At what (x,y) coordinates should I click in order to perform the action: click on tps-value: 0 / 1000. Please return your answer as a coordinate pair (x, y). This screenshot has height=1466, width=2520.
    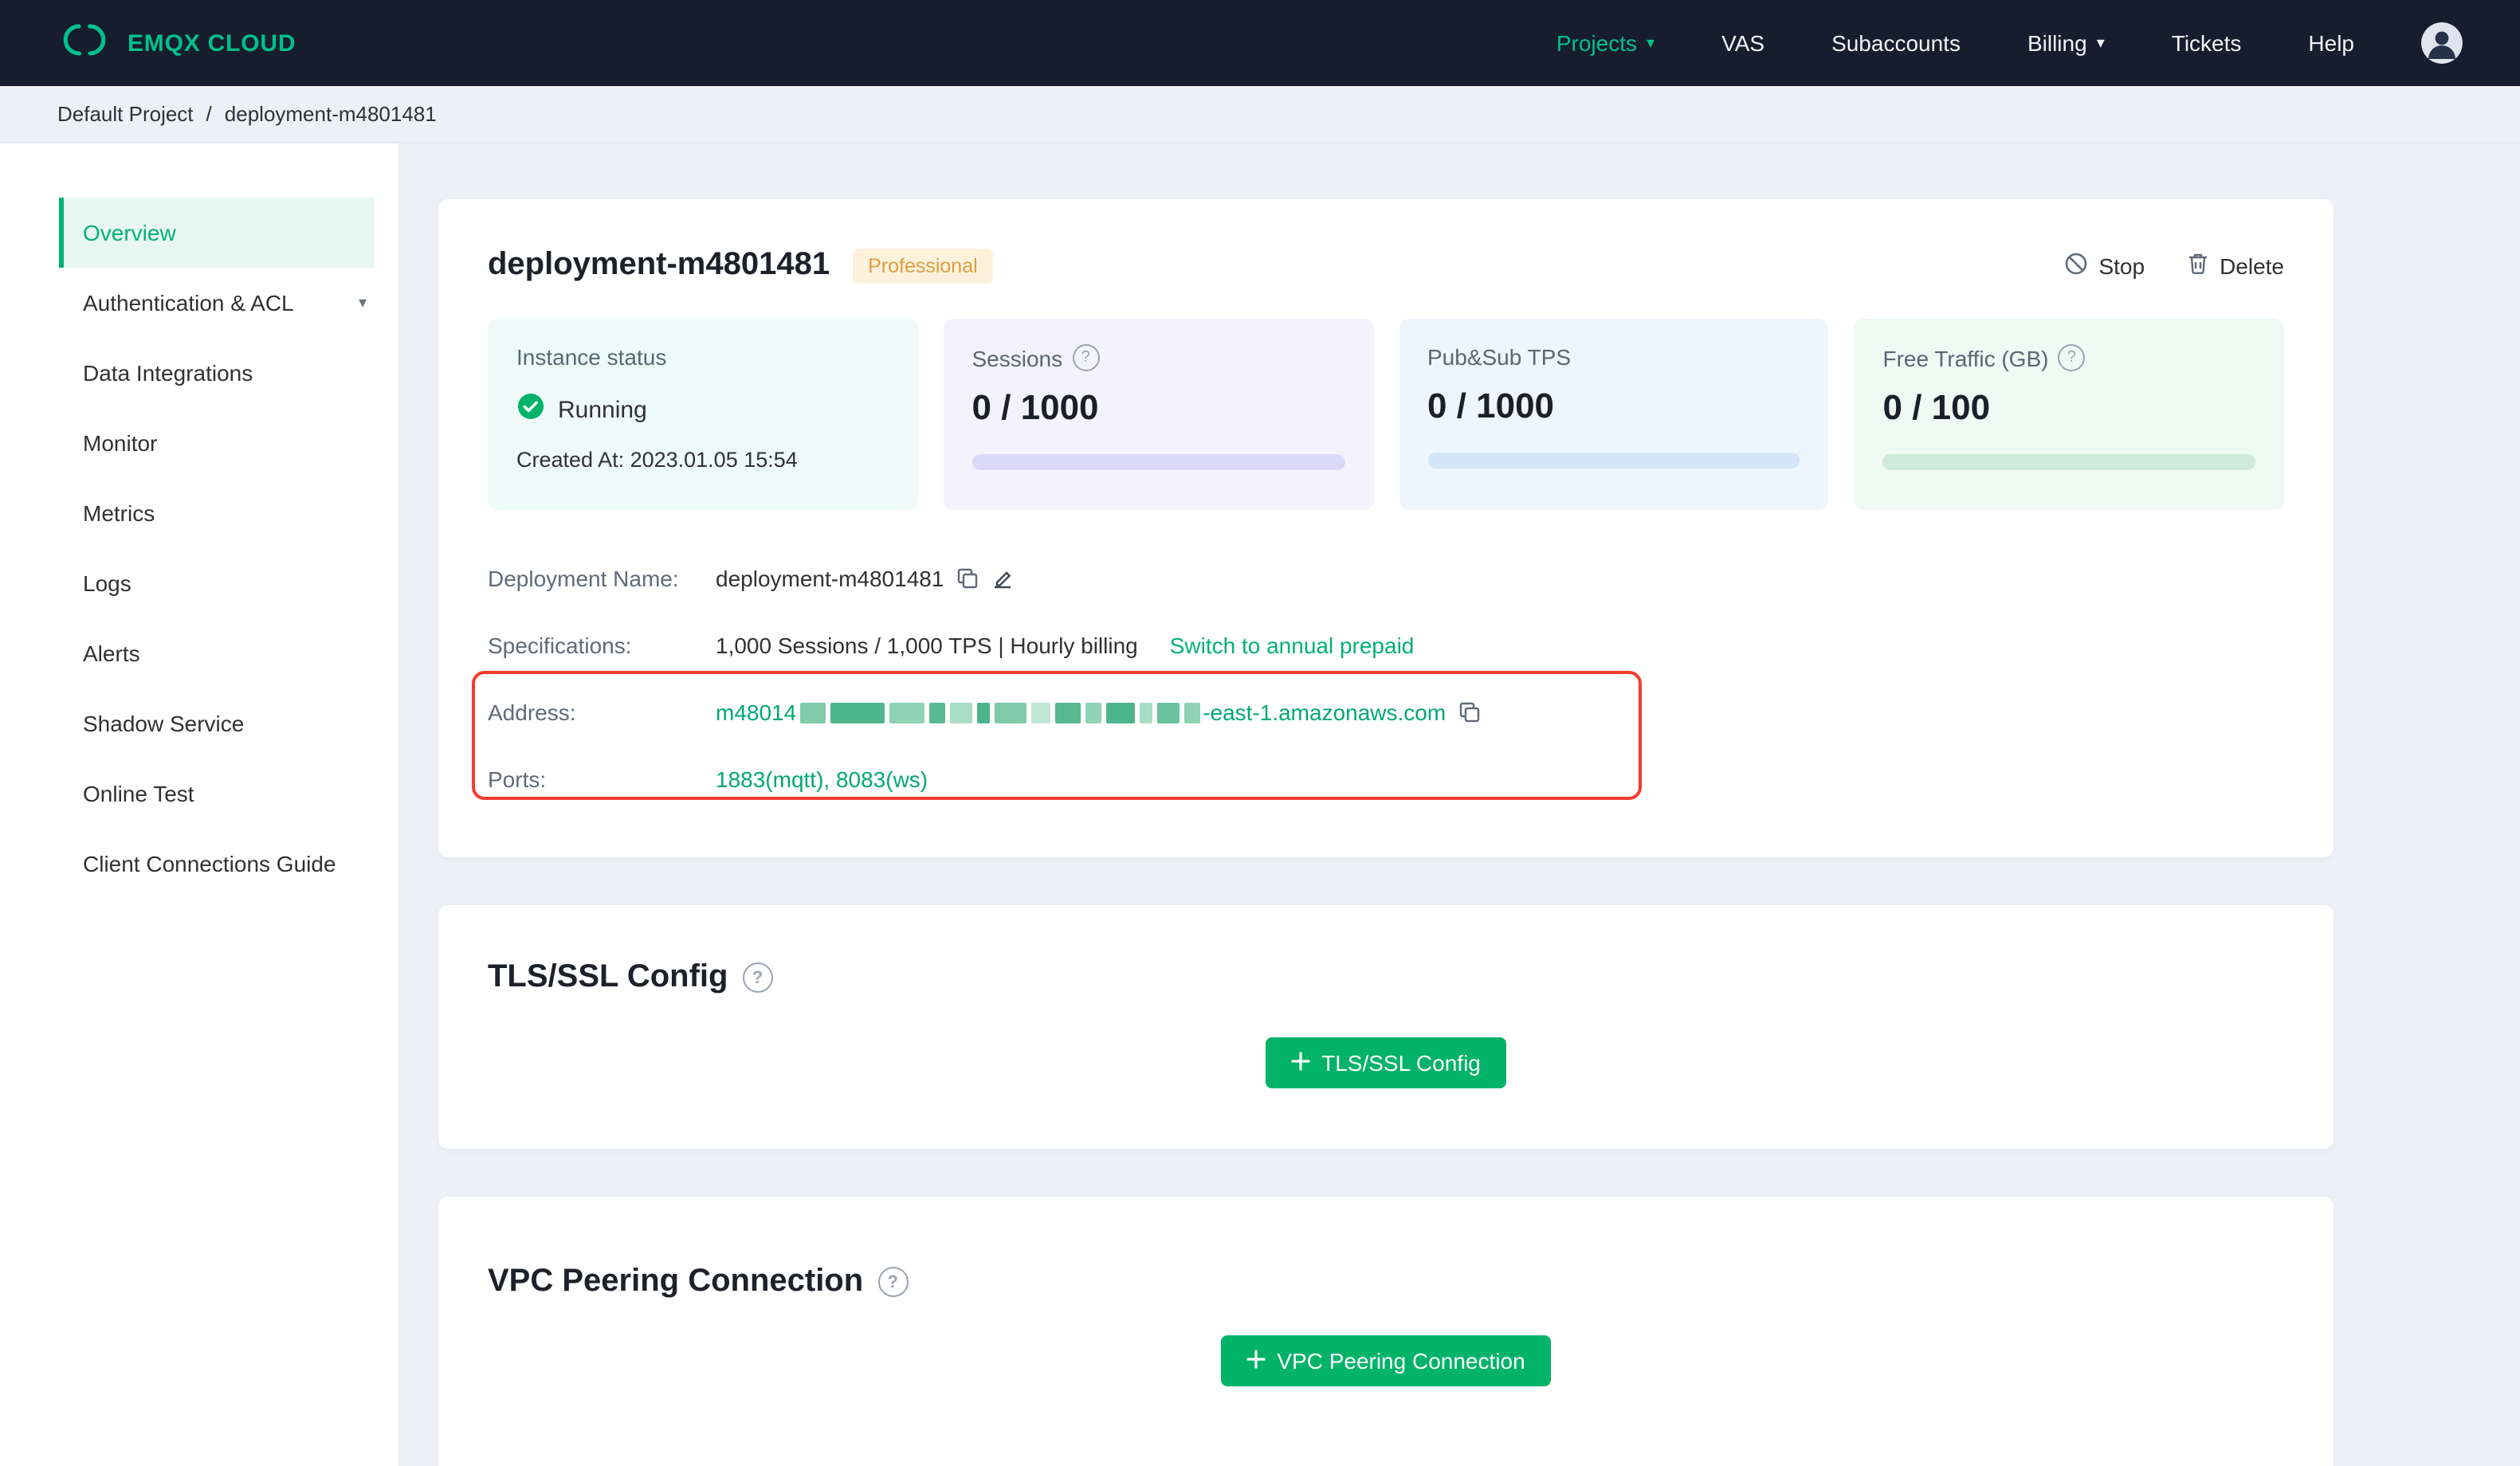
    Looking at the image, I should click on (1491, 405).